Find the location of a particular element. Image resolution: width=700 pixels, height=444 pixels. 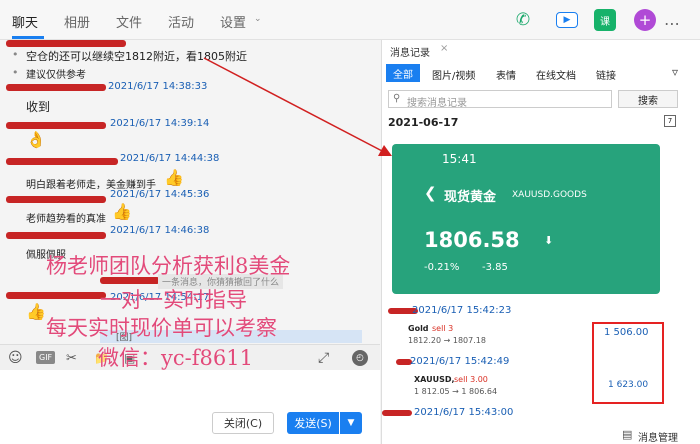

overlay-text: 微信：yc-f8611 is located at coordinates (175, 358).